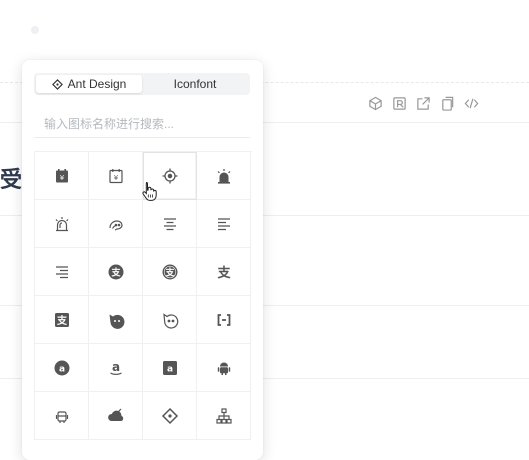 The width and height of the screenshot is (529, 460). I want to click on account-book-outlined-icon: ¥, so click(115, 175).